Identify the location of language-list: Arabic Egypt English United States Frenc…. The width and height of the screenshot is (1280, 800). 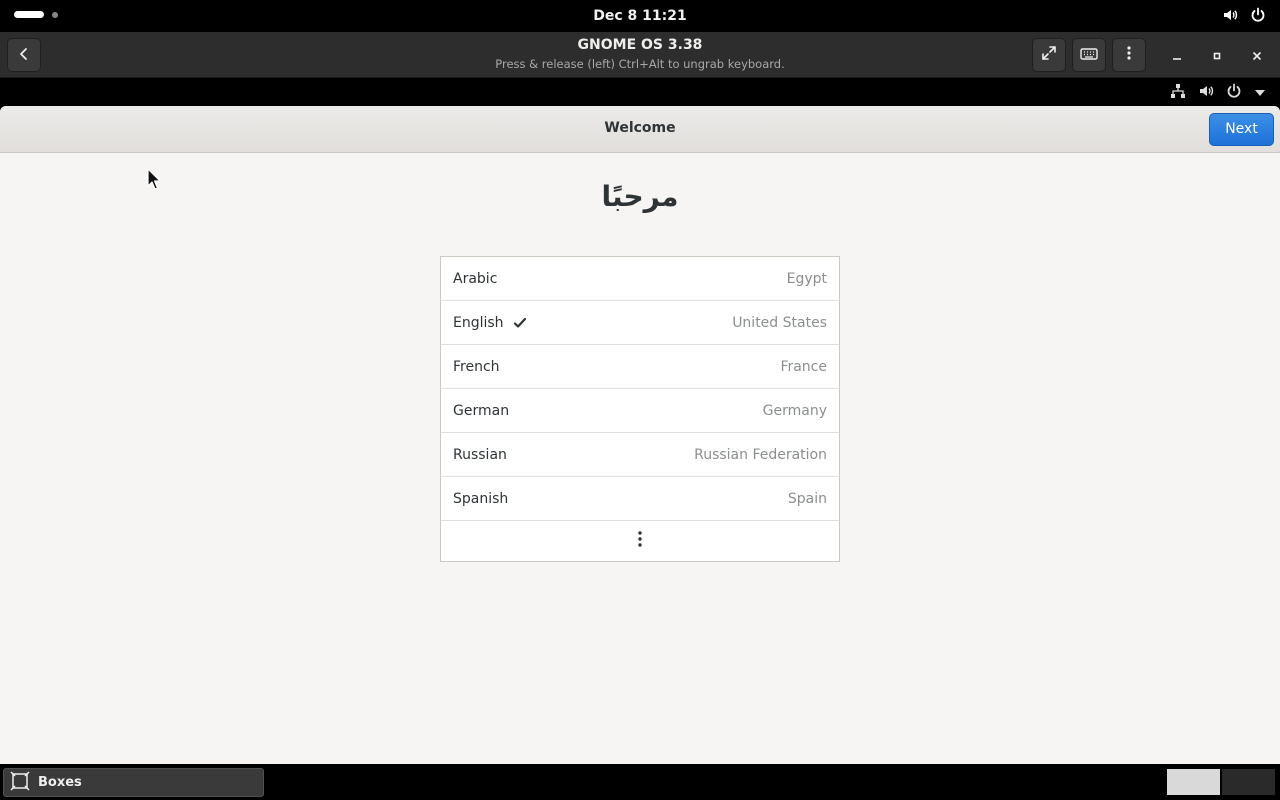
(640, 409).